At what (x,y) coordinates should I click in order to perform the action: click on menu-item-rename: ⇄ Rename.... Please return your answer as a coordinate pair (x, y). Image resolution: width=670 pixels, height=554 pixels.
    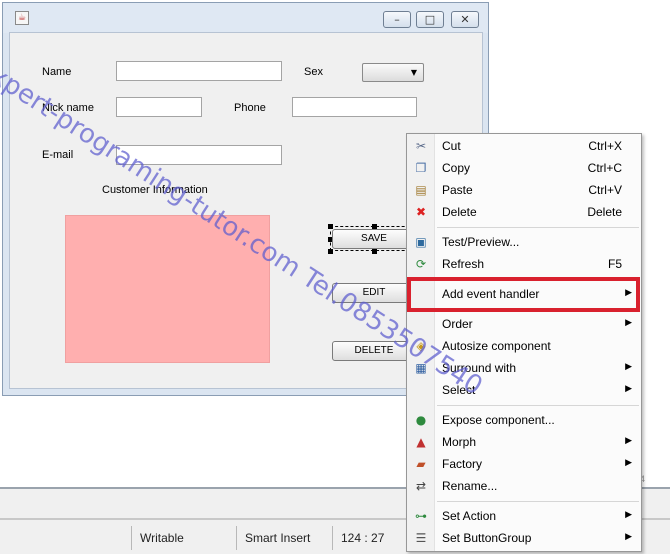
    Looking at the image, I should click on (524, 486).